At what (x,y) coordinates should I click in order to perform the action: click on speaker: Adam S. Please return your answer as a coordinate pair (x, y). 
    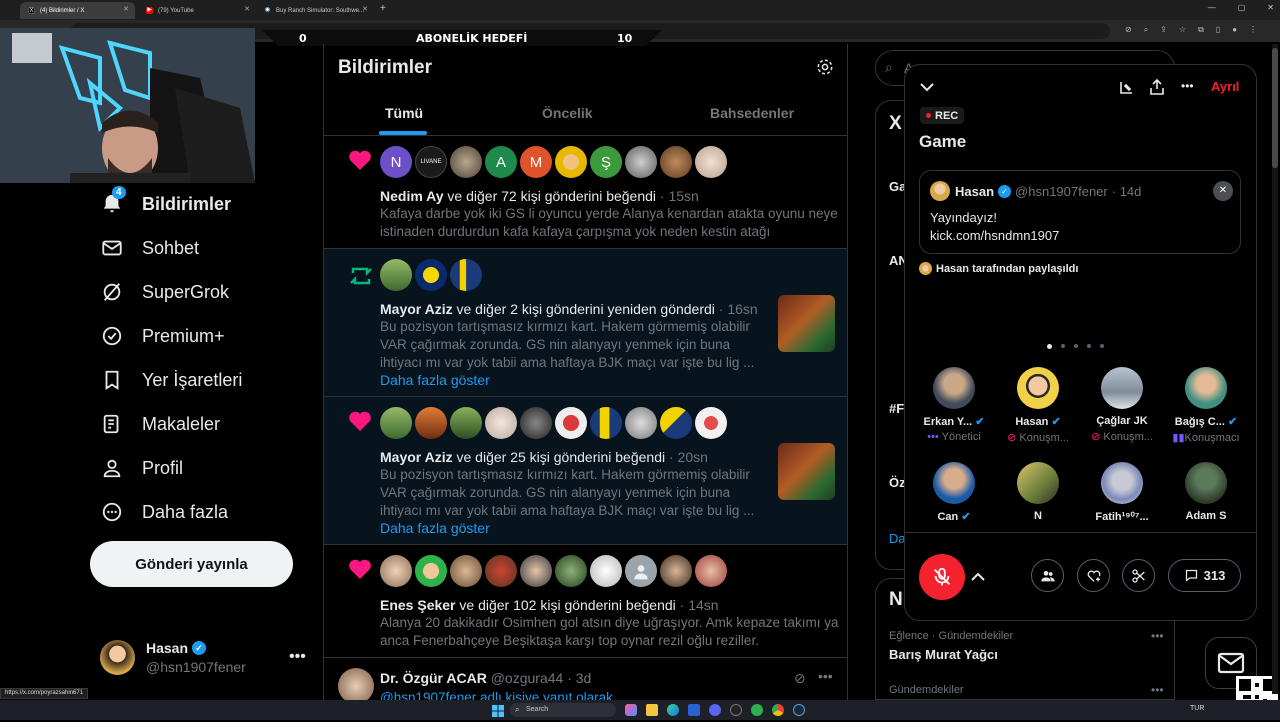
    Looking at the image, I should click on (1206, 492).